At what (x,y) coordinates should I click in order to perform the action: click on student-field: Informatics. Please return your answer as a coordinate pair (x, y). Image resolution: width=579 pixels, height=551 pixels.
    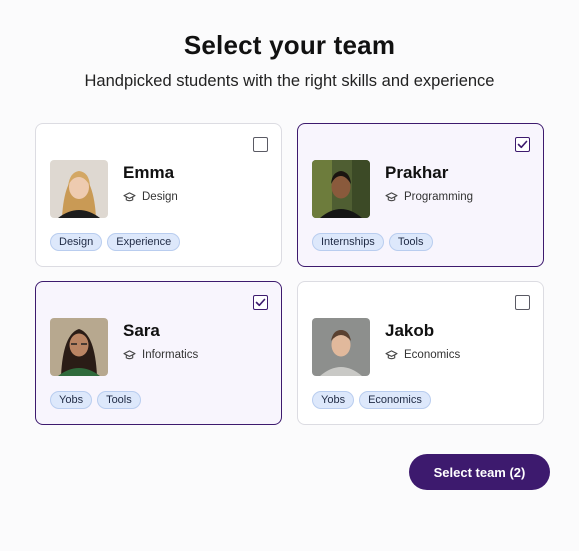
    Looking at the image, I should click on (160, 355).